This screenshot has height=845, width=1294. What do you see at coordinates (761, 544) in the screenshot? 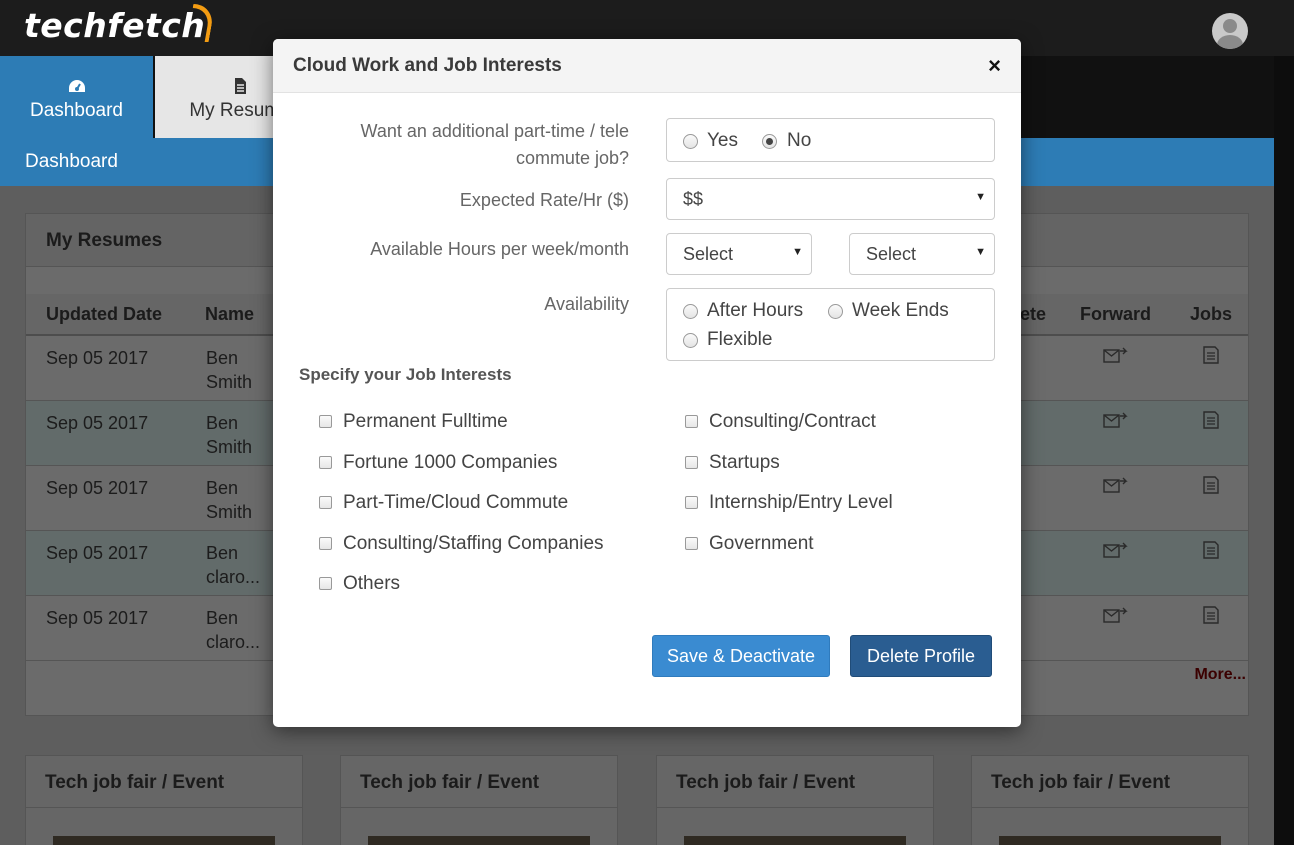
I see `interest-government-label: Government` at bounding box center [761, 544].